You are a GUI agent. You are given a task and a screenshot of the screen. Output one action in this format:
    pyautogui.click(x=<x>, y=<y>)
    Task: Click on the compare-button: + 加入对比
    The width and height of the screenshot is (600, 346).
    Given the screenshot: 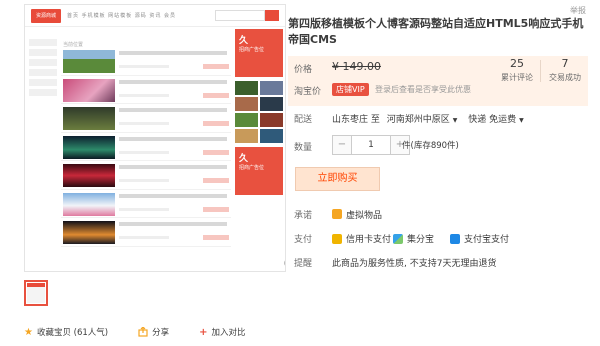 What is the action you would take?
    pyautogui.click(x=222, y=332)
    